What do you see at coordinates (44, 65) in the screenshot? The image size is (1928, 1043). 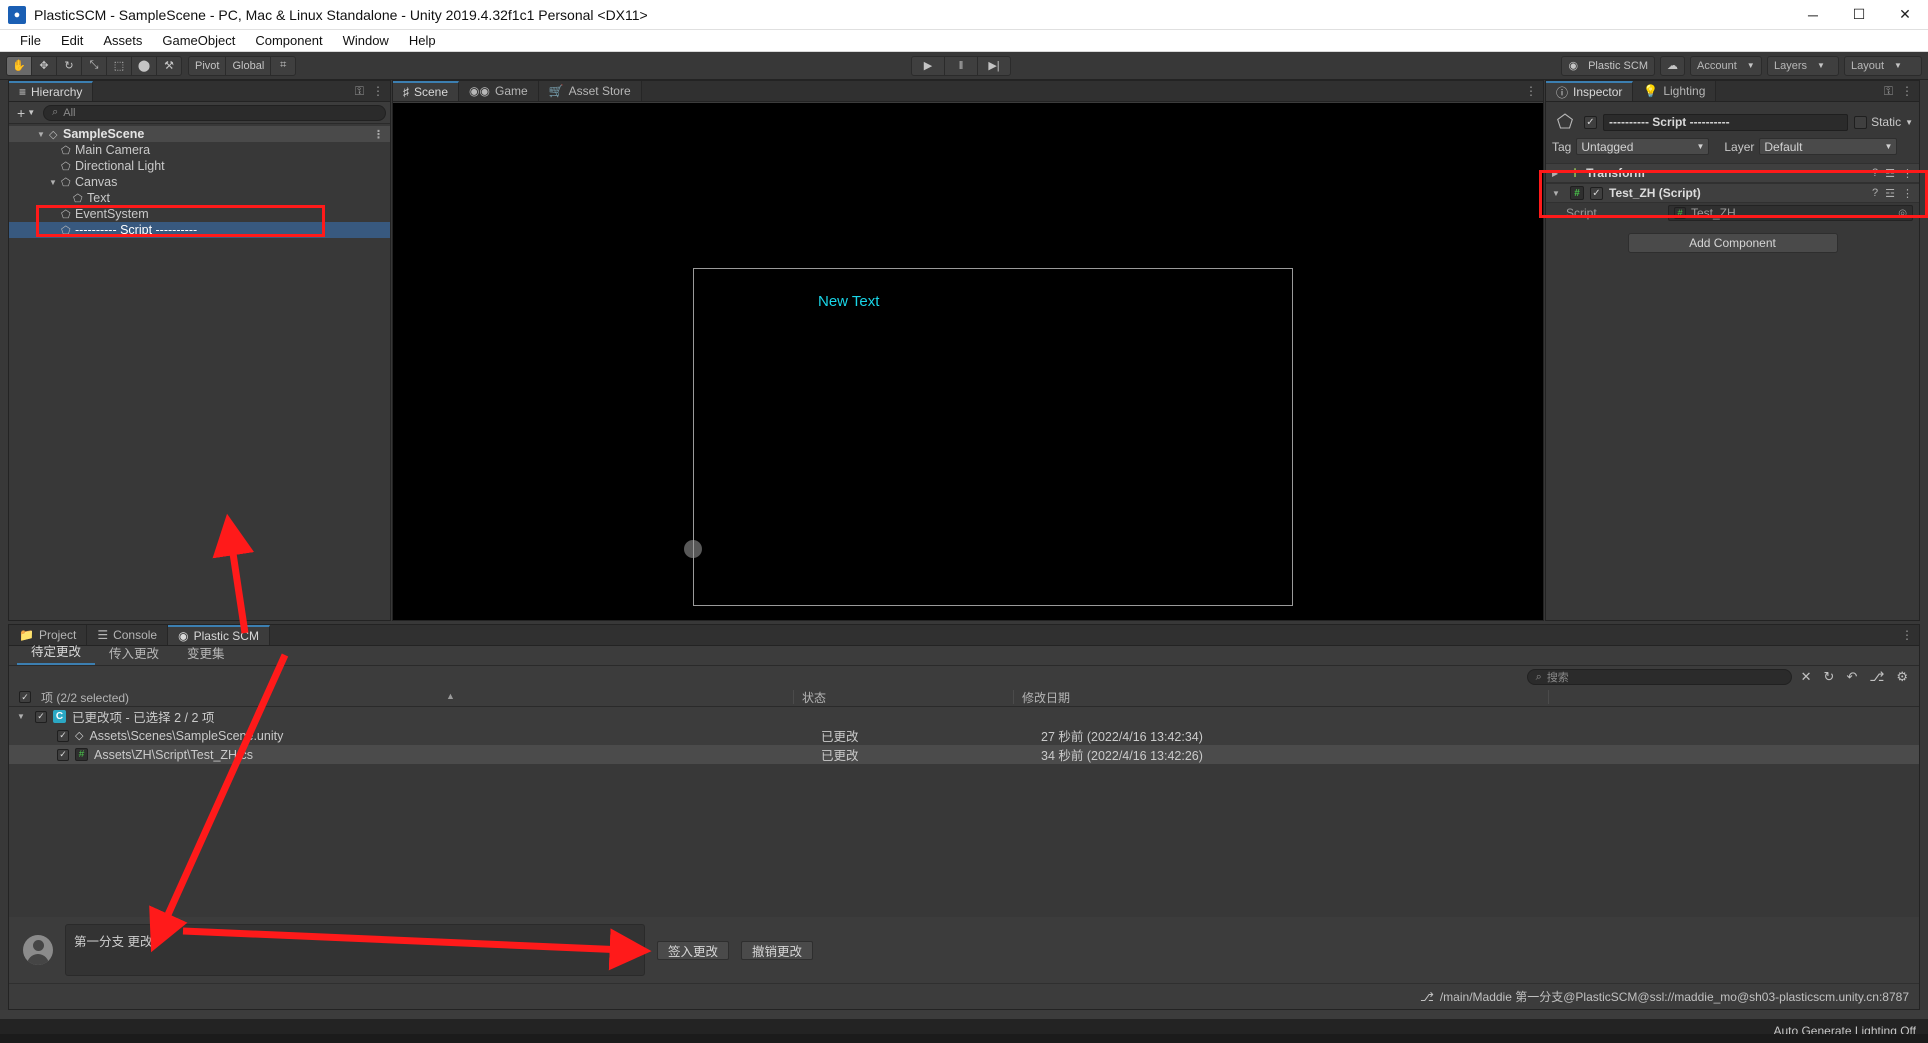 I see `move-tool-icon: ✥` at bounding box center [44, 65].